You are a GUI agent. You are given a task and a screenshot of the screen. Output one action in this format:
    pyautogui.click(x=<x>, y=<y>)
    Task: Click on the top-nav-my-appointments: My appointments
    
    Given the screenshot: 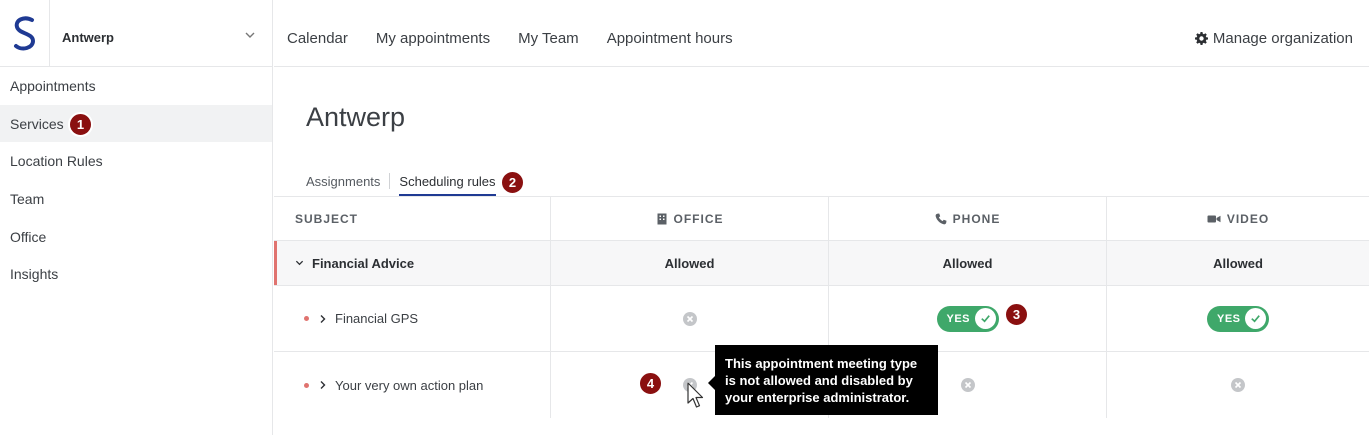 What is the action you would take?
    pyautogui.click(x=433, y=38)
    